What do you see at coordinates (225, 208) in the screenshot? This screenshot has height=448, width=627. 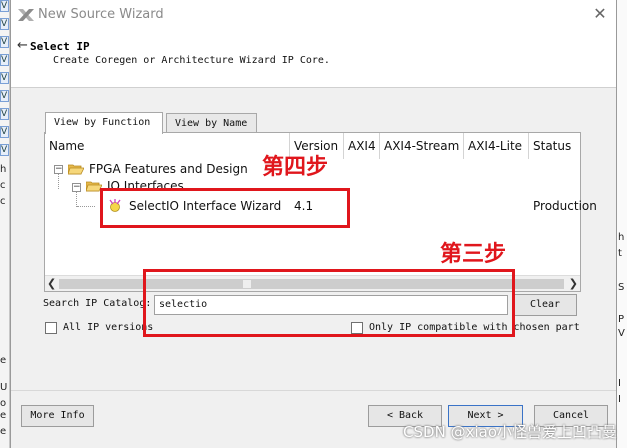 I see `annotation-box-step4` at bounding box center [225, 208].